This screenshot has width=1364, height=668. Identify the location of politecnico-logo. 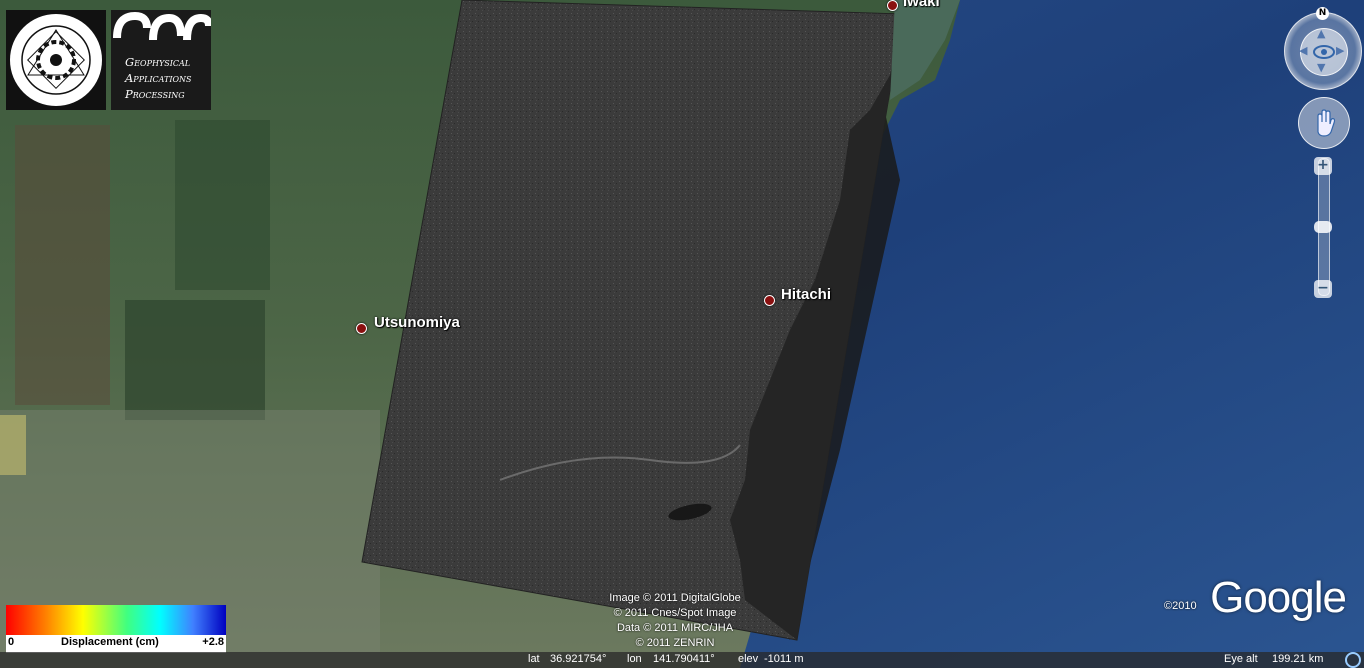
(56, 60).